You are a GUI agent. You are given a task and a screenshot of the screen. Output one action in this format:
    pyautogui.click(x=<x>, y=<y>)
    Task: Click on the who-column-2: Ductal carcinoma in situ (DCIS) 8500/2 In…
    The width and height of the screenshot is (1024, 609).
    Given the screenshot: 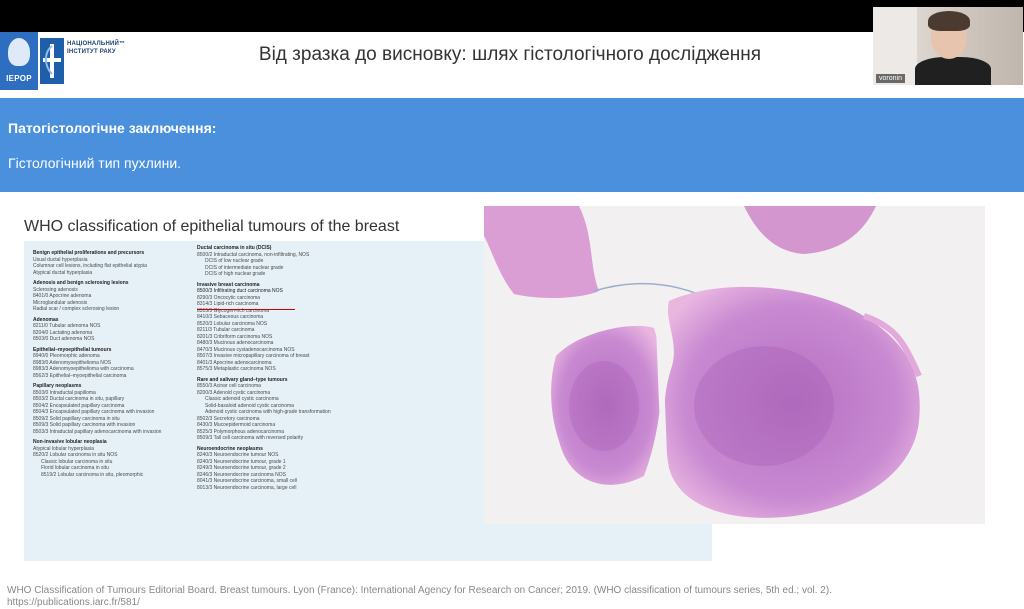 What is the action you would take?
    pyautogui.click(x=287, y=368)
    